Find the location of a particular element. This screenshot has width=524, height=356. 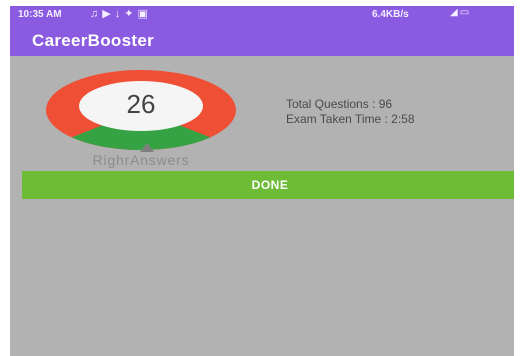

score-caption: RighrAnswers is located at coordinates (141, 160).